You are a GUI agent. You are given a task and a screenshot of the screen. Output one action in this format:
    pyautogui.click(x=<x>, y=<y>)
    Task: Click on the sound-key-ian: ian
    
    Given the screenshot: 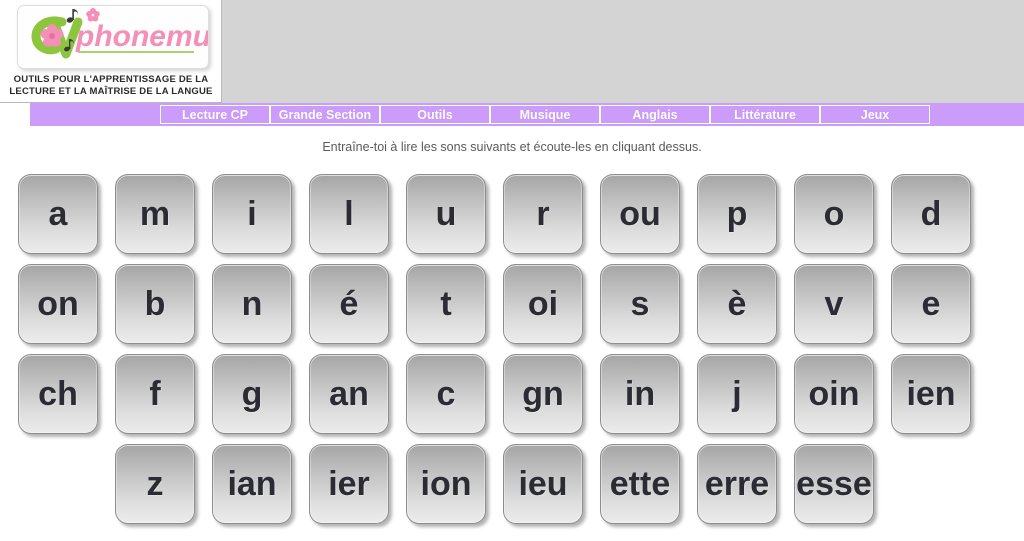 What is the action you would take?
    pyautogui.click(x=252, y=484)
    